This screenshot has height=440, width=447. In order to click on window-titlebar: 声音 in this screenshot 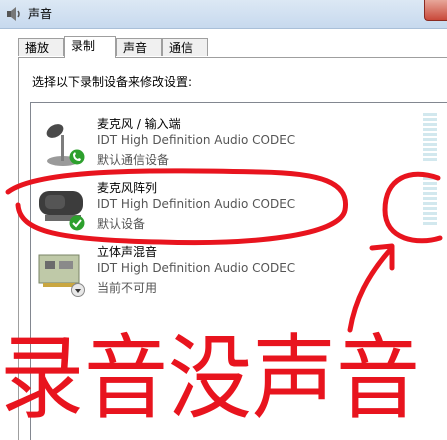, I will do `click(223, 14)`.